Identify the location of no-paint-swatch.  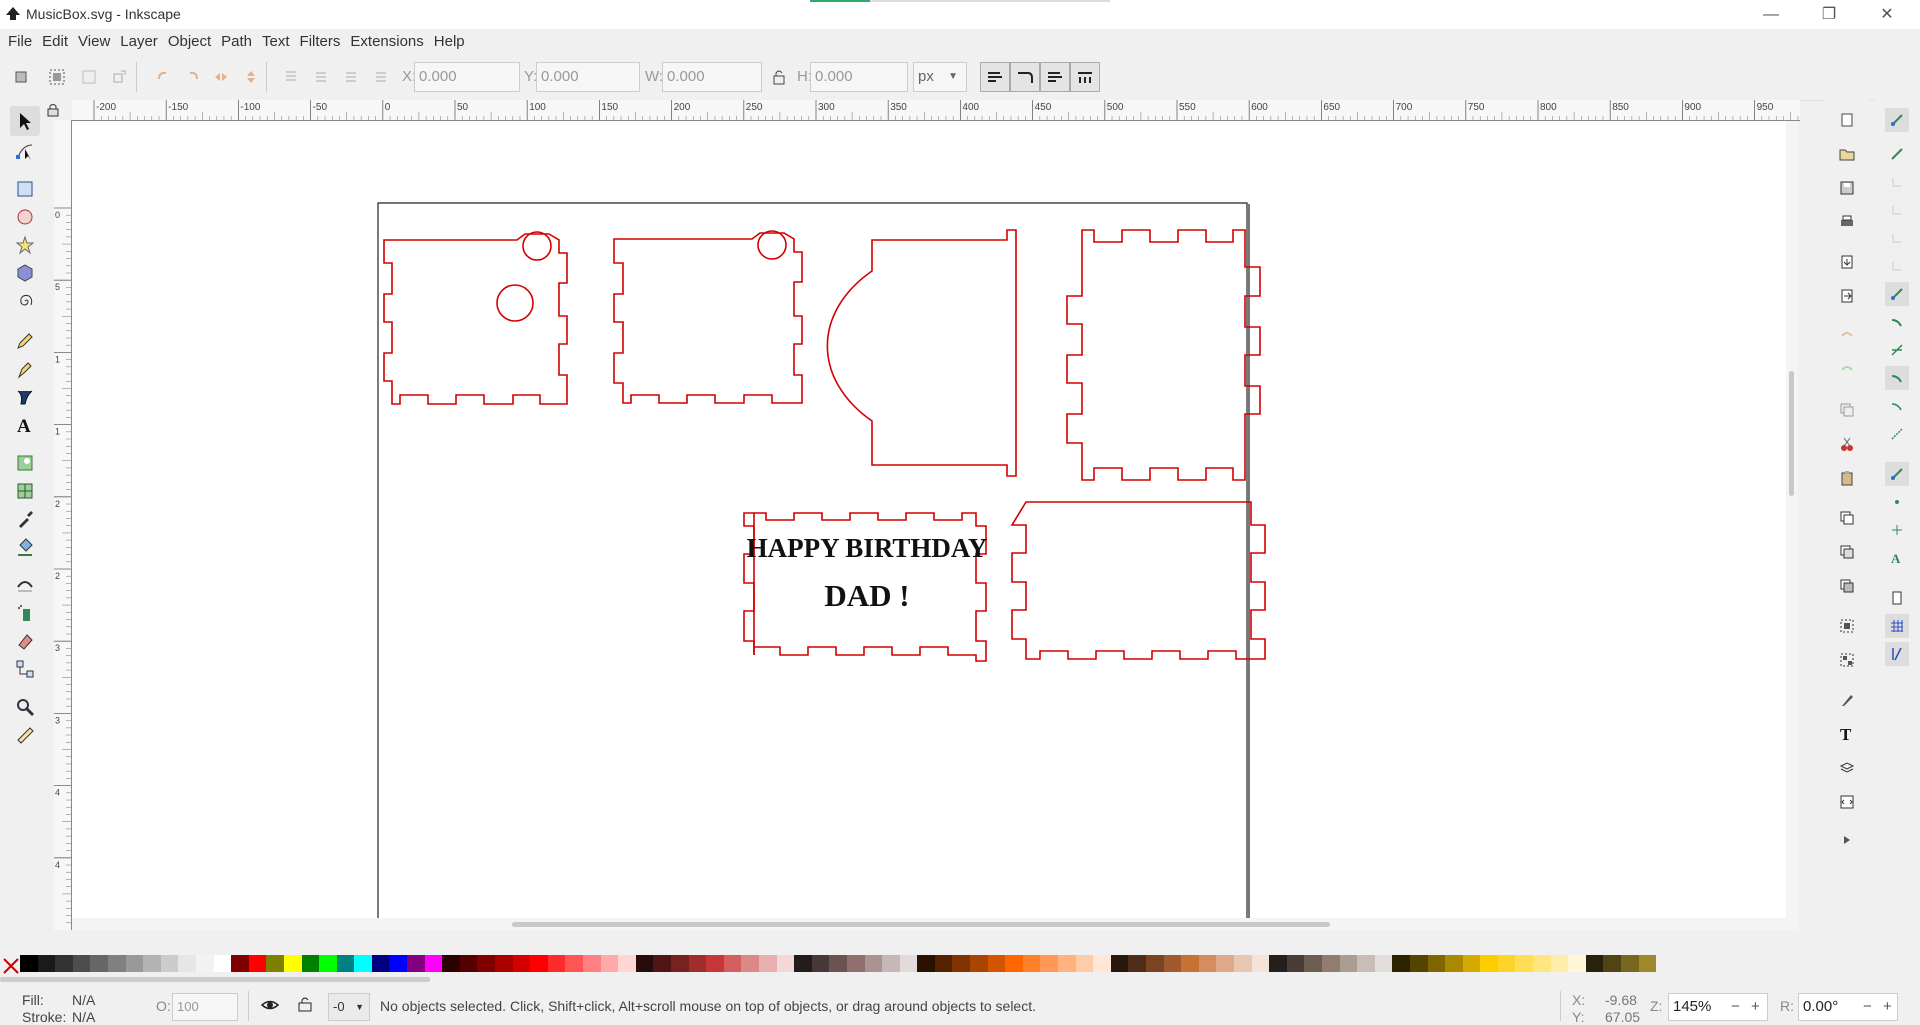
(11, 966).